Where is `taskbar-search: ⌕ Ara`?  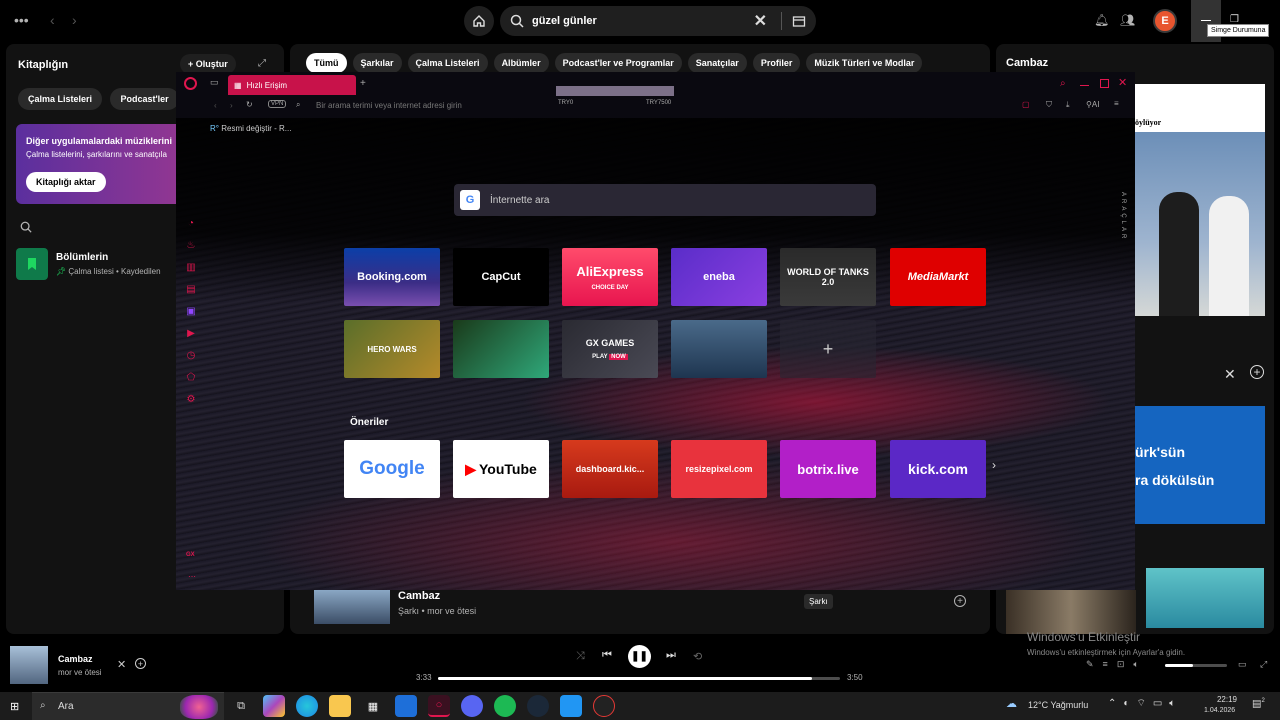 taskbar-search: ⌕ Ara is located at coordinates (128, 706).